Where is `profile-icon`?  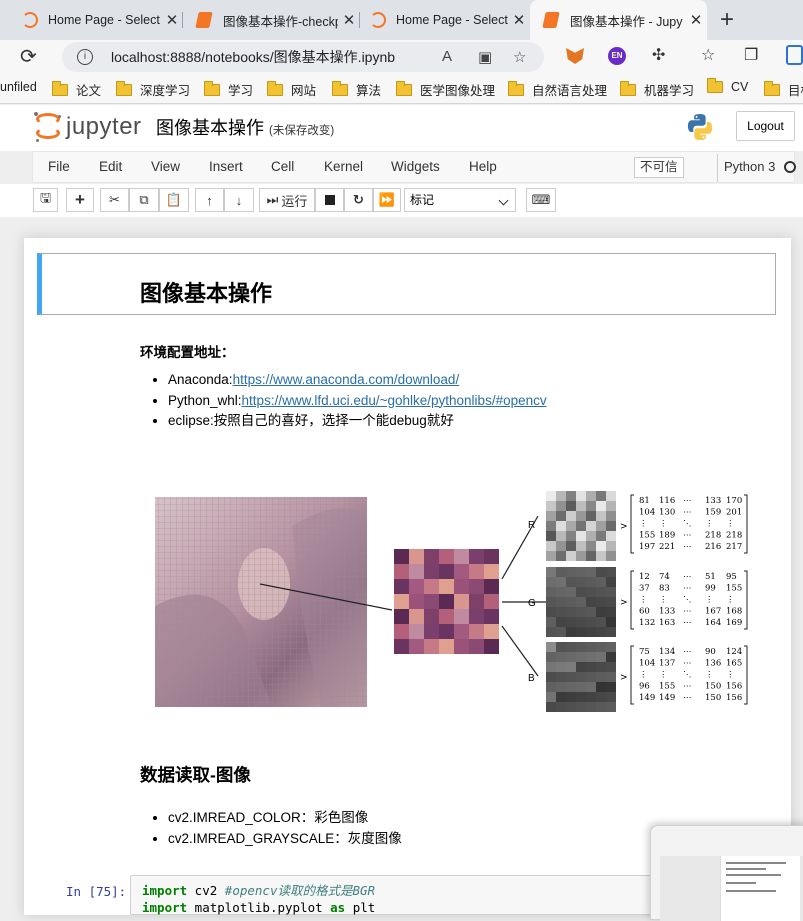 profile-icon is located at coordinates (794, 55).